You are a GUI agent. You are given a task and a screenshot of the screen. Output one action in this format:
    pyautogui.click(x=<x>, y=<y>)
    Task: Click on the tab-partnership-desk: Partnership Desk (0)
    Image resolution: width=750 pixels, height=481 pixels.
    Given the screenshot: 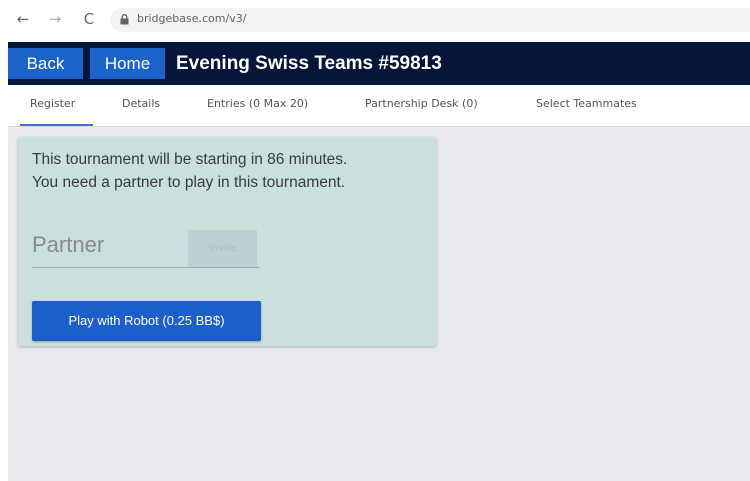 What is the action you would take?
    pyautogui.click(x=421, y=105)
    